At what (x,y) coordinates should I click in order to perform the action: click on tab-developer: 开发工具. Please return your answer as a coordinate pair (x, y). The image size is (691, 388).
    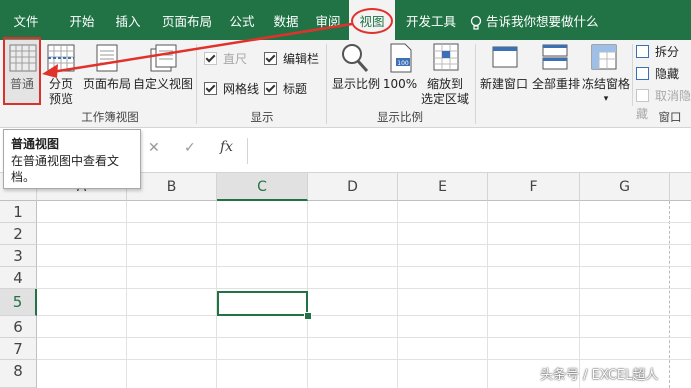
    Looking at the image, I should click on (431, 20).